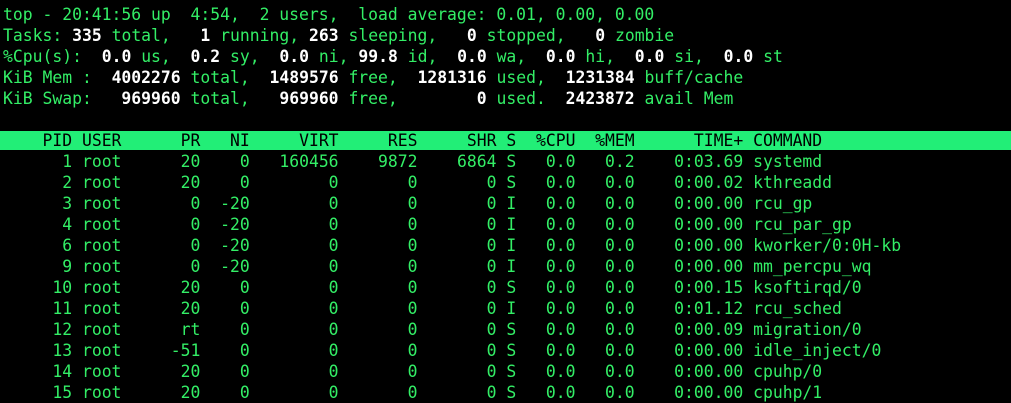 This screenshot has width=1011, height=403. What do you see at coordinates (511, 224) in the screenshot?
I see `process-state: I` at bounding box center [511, 224].